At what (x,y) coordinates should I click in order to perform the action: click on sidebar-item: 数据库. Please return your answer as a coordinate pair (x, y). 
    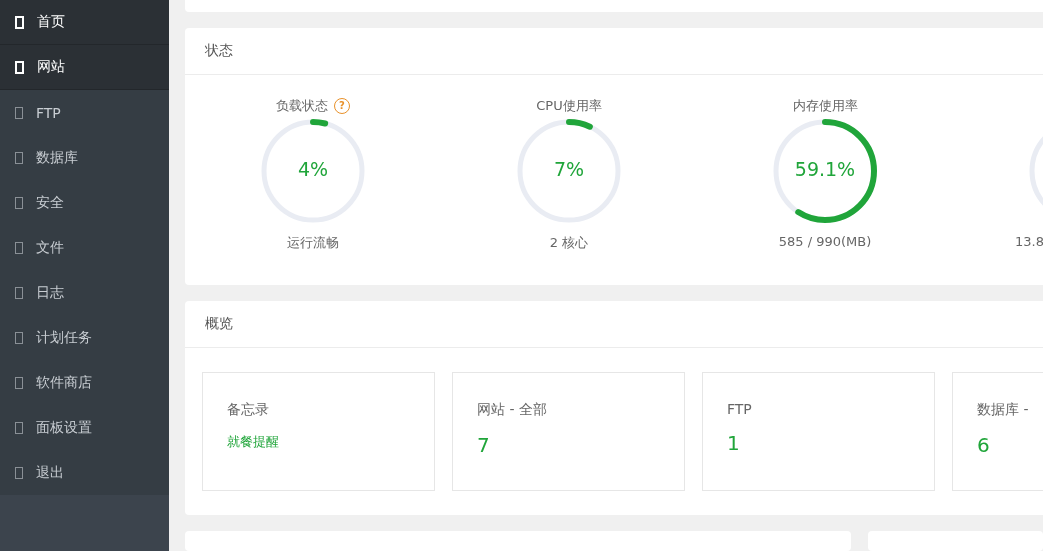
    Looking at the image, I should click on (84, 157).